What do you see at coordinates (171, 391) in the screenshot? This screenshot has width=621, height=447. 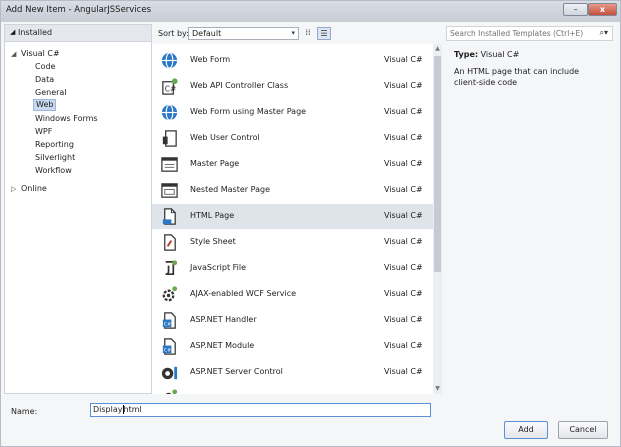 I see `partial-item-icon` at bounding box center [171, 391].